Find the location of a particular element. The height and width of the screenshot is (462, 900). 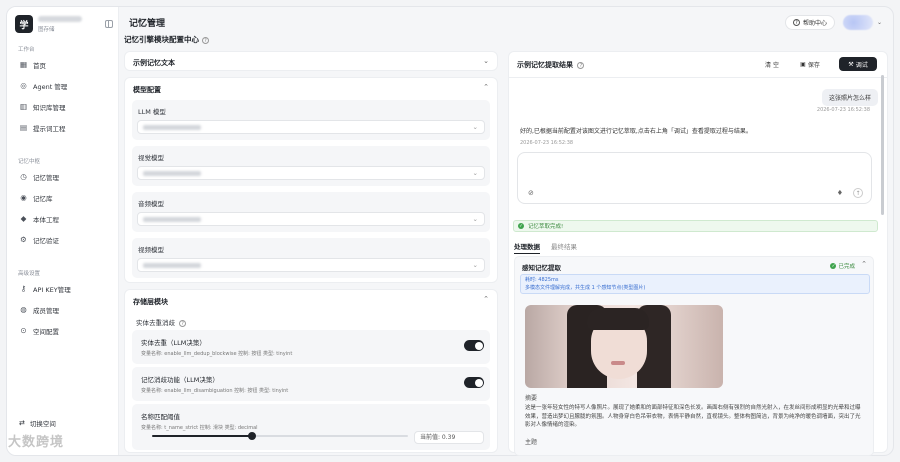

nav-group-title: 工作台 is located at coordinates (26, 50).